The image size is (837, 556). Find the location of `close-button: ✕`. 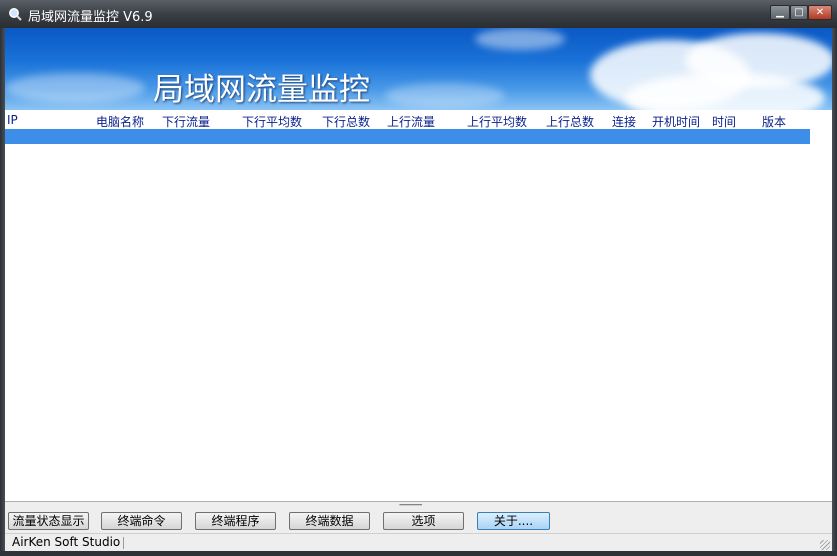

close-button: ✕ is located at coordinates (820, 12).